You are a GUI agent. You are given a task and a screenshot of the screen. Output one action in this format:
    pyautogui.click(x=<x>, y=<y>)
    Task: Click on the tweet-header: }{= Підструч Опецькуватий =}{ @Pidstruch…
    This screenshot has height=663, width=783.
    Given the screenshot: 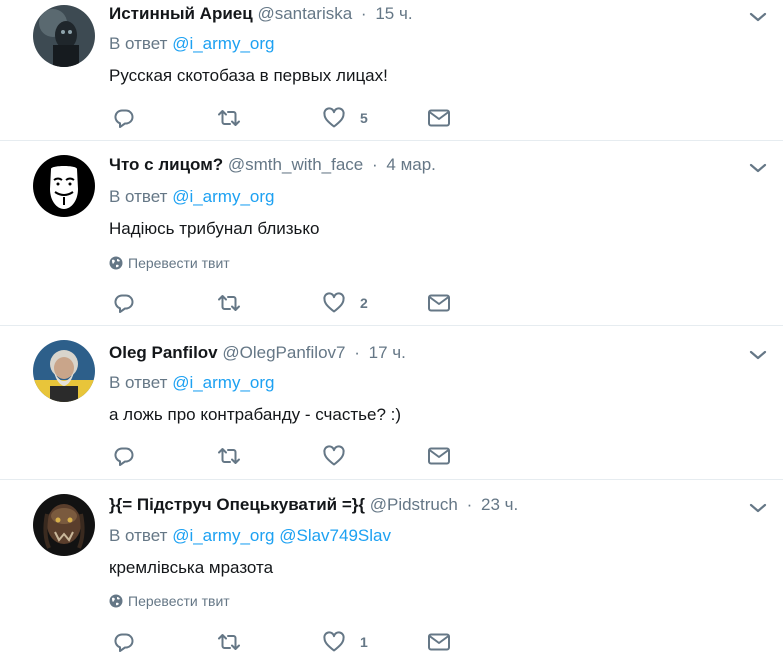 What is the action you would take?
    pyautogui.click(x=313, y=505)
    